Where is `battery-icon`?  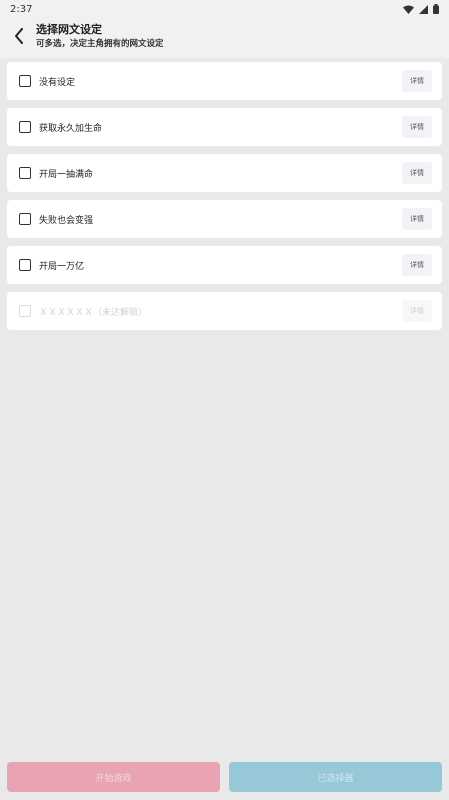 battery-icon is located at coordinates (436, 9).